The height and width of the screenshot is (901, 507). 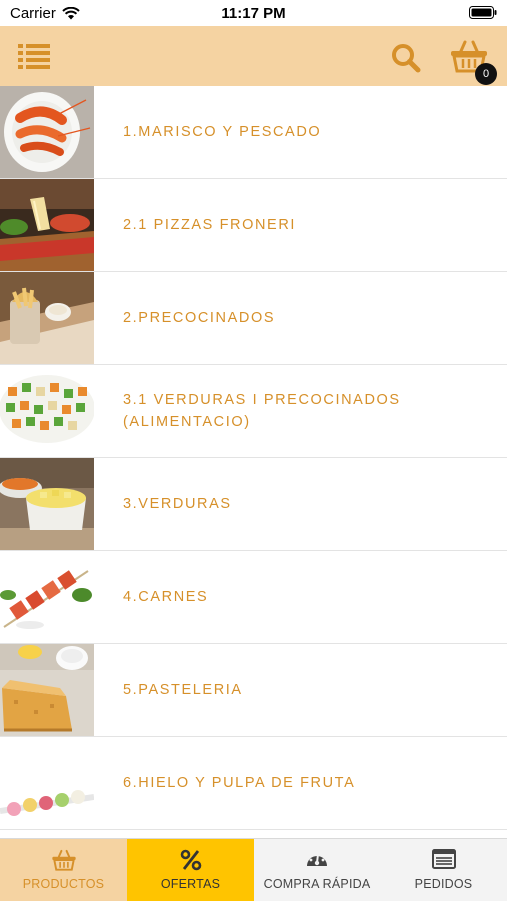 What do you see at coordinates (47, 225) in the screenshot?
I see `pizza-photo` at bounding box center [47, 225].